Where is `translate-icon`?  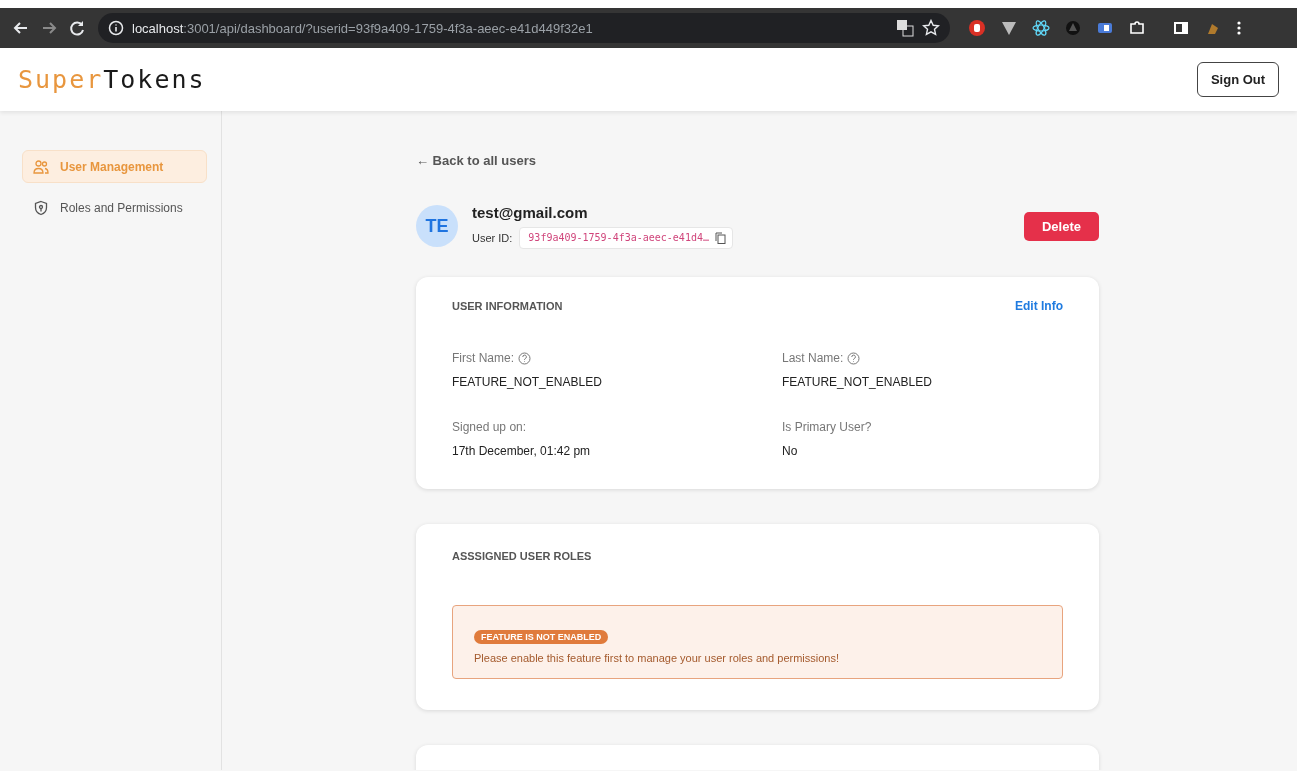
translate-icon is located at coordinates (905, 28).